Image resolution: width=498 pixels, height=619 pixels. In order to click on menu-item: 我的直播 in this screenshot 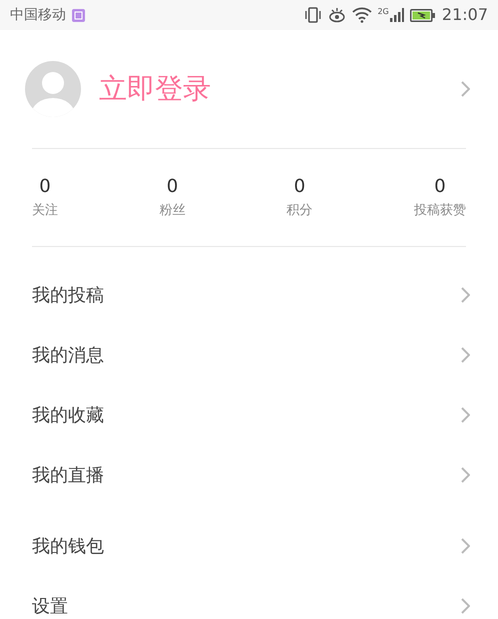, I will do `click(249, 475)`.